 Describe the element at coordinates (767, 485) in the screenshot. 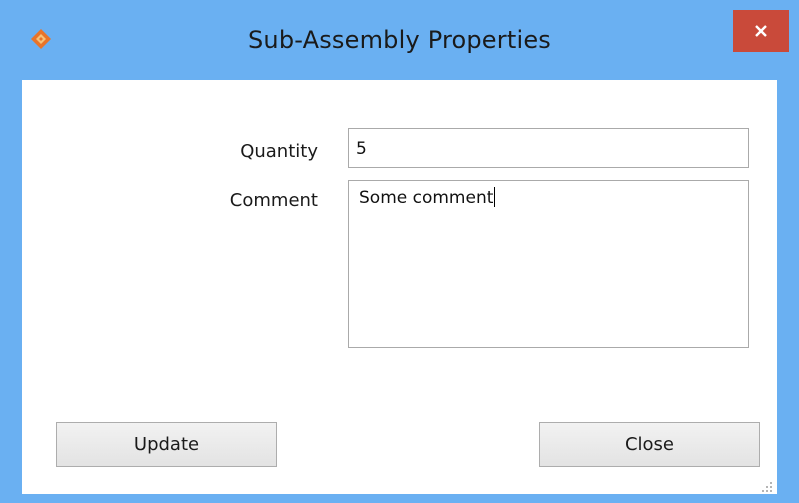

I see `resize-grip-icon` at that location.